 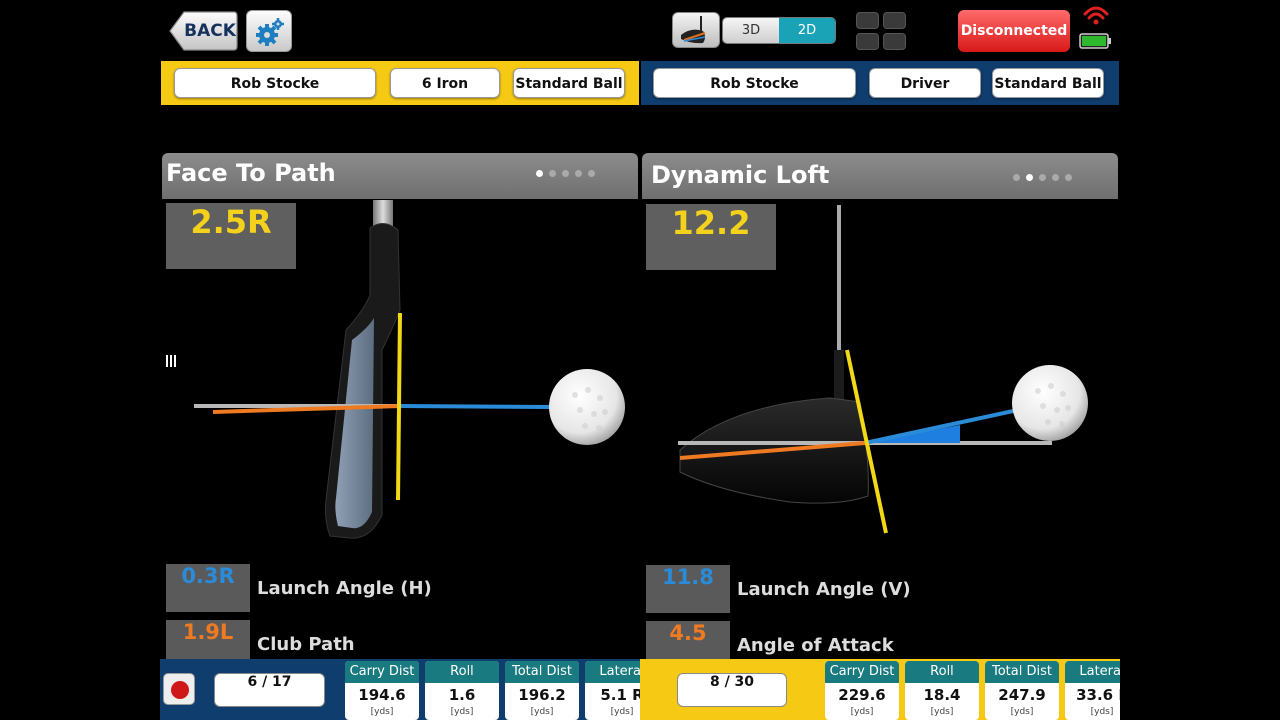 I want to click on drag-handle-icon, so click(x=171, y=361).